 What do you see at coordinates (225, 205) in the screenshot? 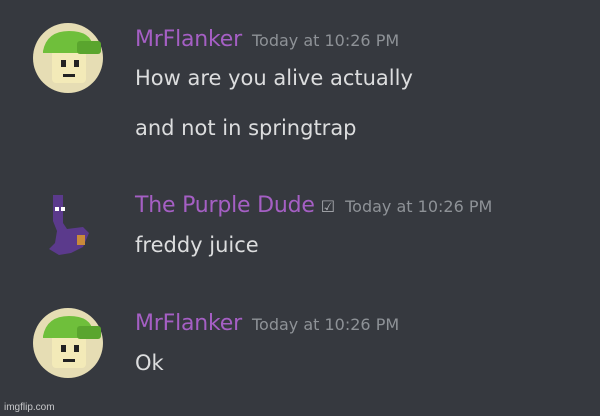
I see `username: The Purple Dude` at bounding box center [225, 205].